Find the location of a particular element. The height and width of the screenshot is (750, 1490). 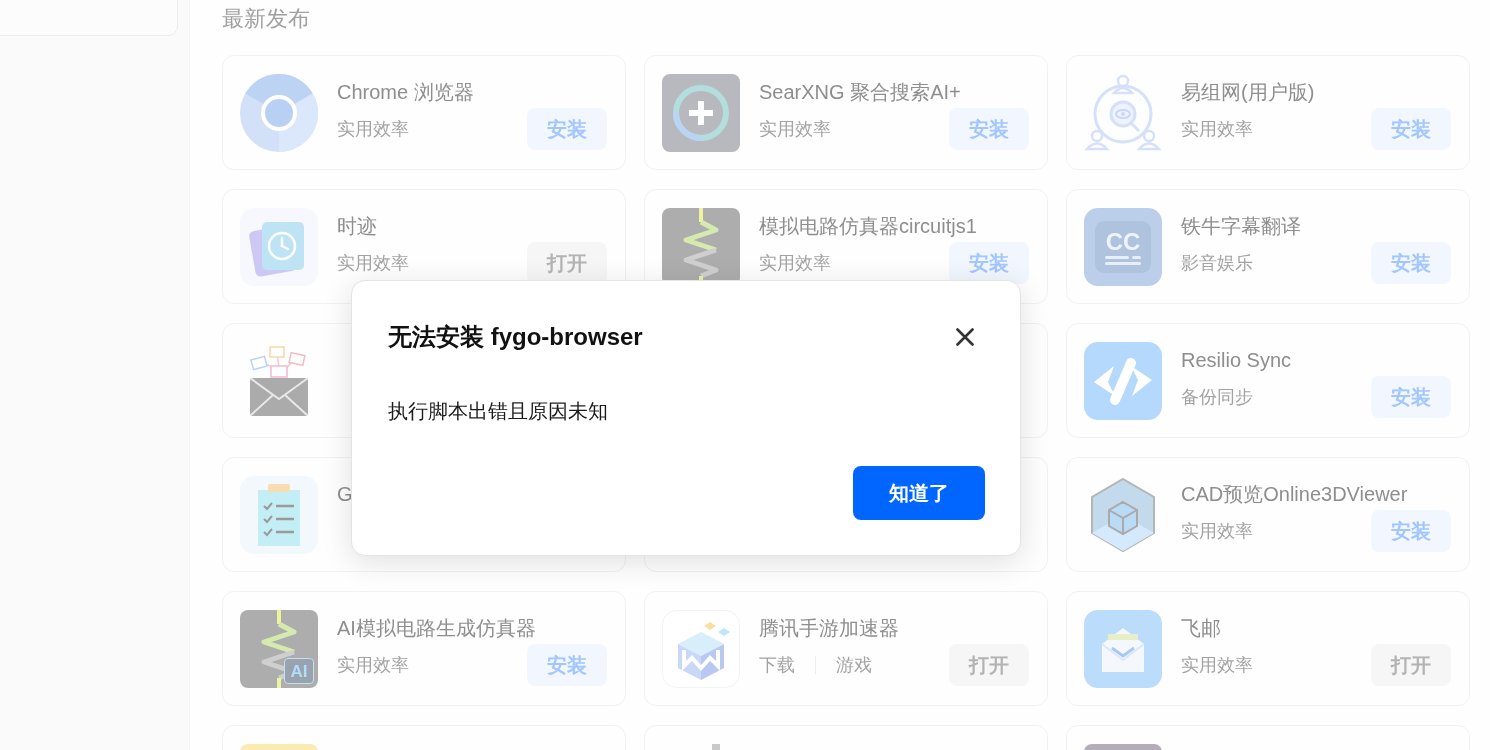

clock-pages-icon is located at coordinates (279, 247).